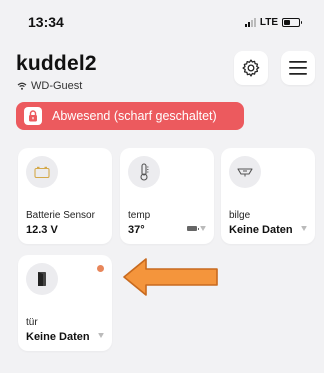 This screenshot has width=324, height=373. I want to click on settings-button, so click(251, 68).